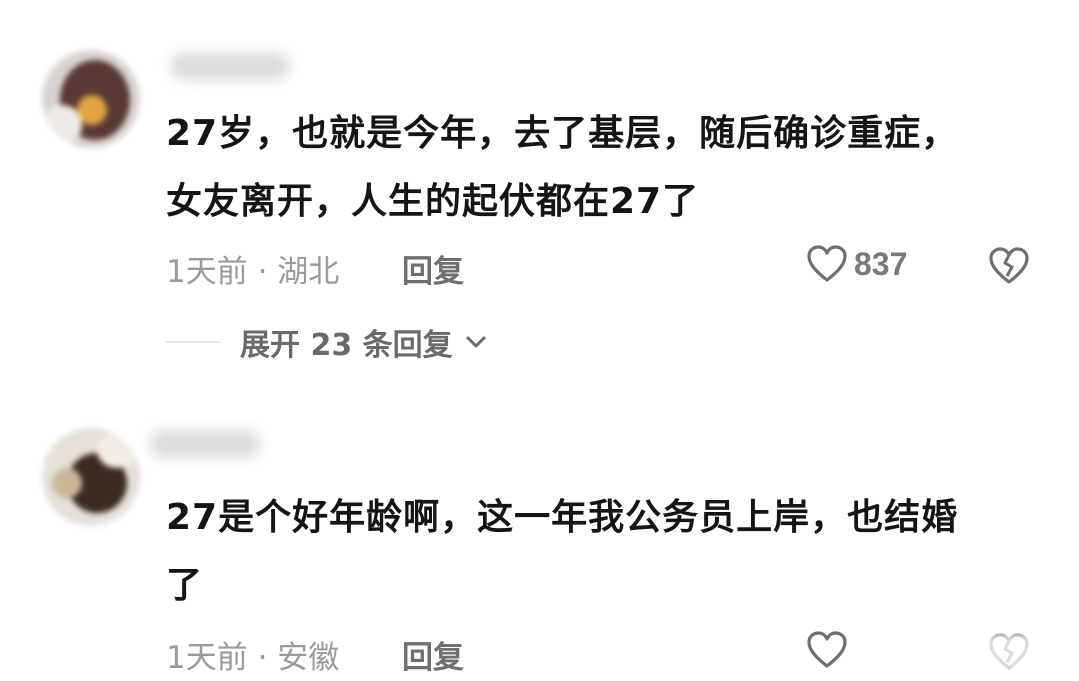  What do you see at coordinates (185, 585) in the screenshot?
I see `comment-text-line: 了` at bounding box center [185, 585].